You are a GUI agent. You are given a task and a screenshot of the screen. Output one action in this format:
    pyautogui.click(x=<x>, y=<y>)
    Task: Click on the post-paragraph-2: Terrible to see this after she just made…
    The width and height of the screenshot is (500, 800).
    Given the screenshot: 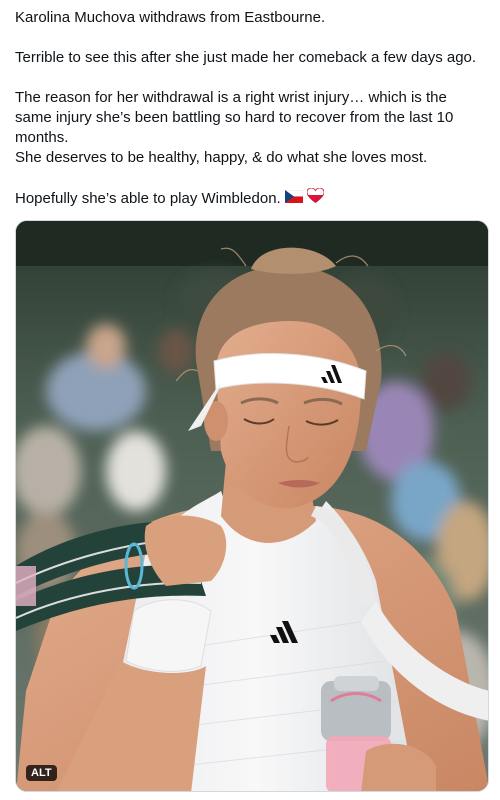 What is the action you would take?
    pyautogui.click(x=246, y=57)
    